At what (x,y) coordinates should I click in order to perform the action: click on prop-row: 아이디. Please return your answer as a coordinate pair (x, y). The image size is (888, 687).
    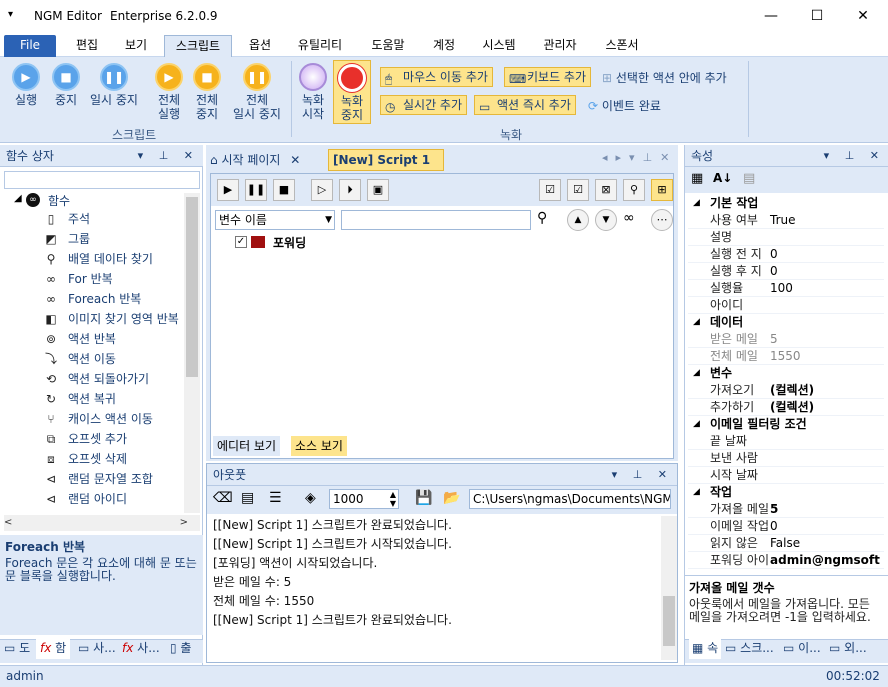
    Looking at the image, I should click on (786, 305).